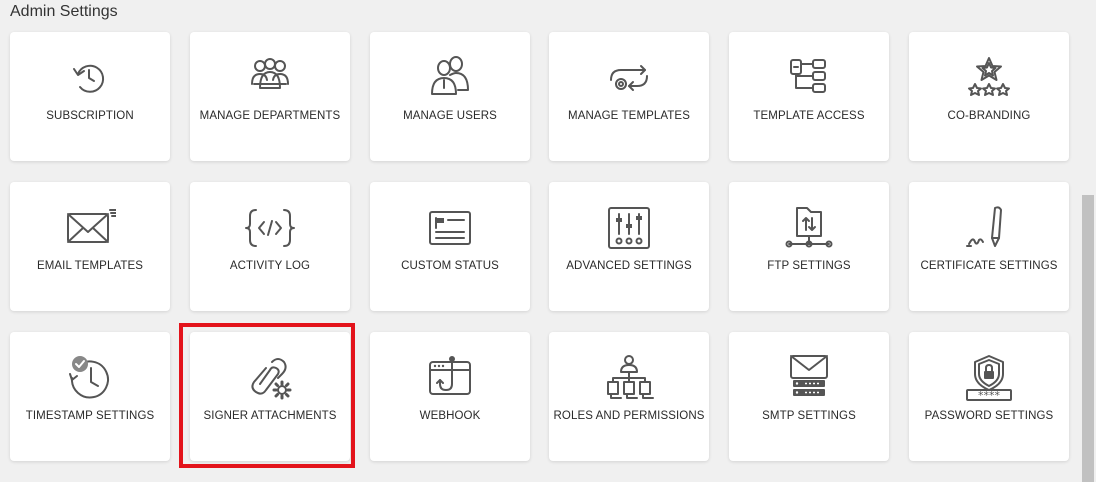  Describe the element at coordinates (90, 266) in the screenshot. I see `tile-label: EMAIL TEMPLATES` at that location.